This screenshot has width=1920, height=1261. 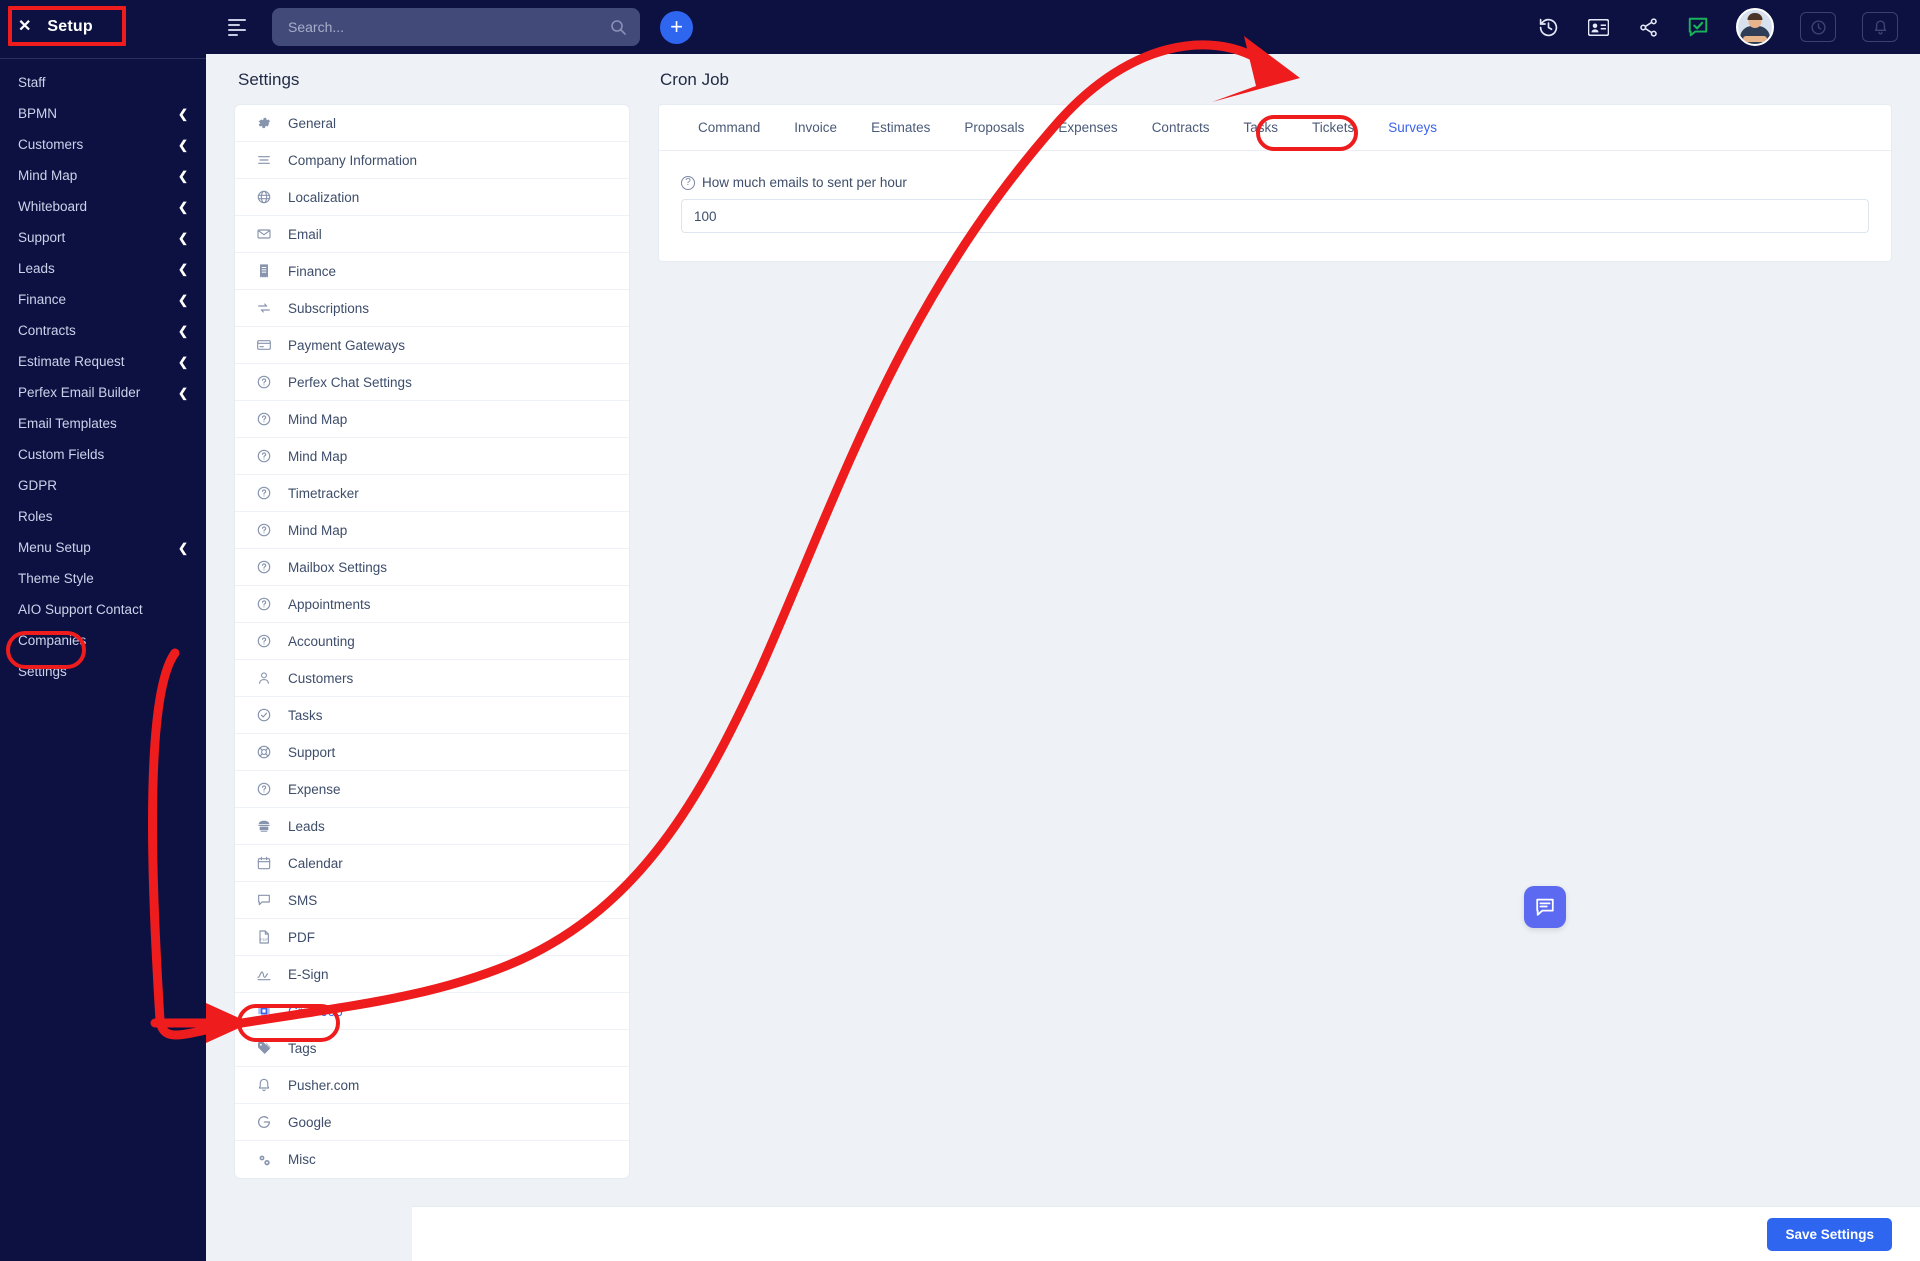 What do you see at coordinates (432, 1122) in the screenshot?
I see `settings-item-google: Google` at bounding box center [432, 1122].